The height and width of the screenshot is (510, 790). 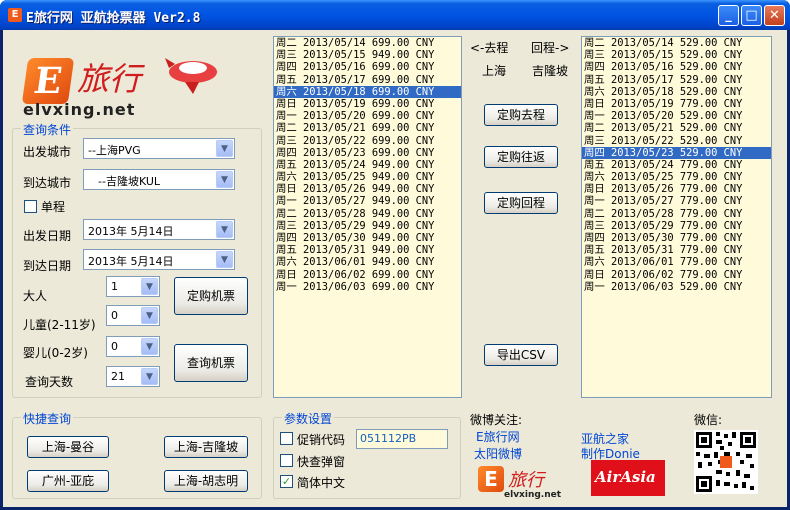 What do you see at coordinates (367, 153) in the screenshot?
I see `list-item: 周四 2013/05/23 699.00 CNY` at bounding box center [367, 153].